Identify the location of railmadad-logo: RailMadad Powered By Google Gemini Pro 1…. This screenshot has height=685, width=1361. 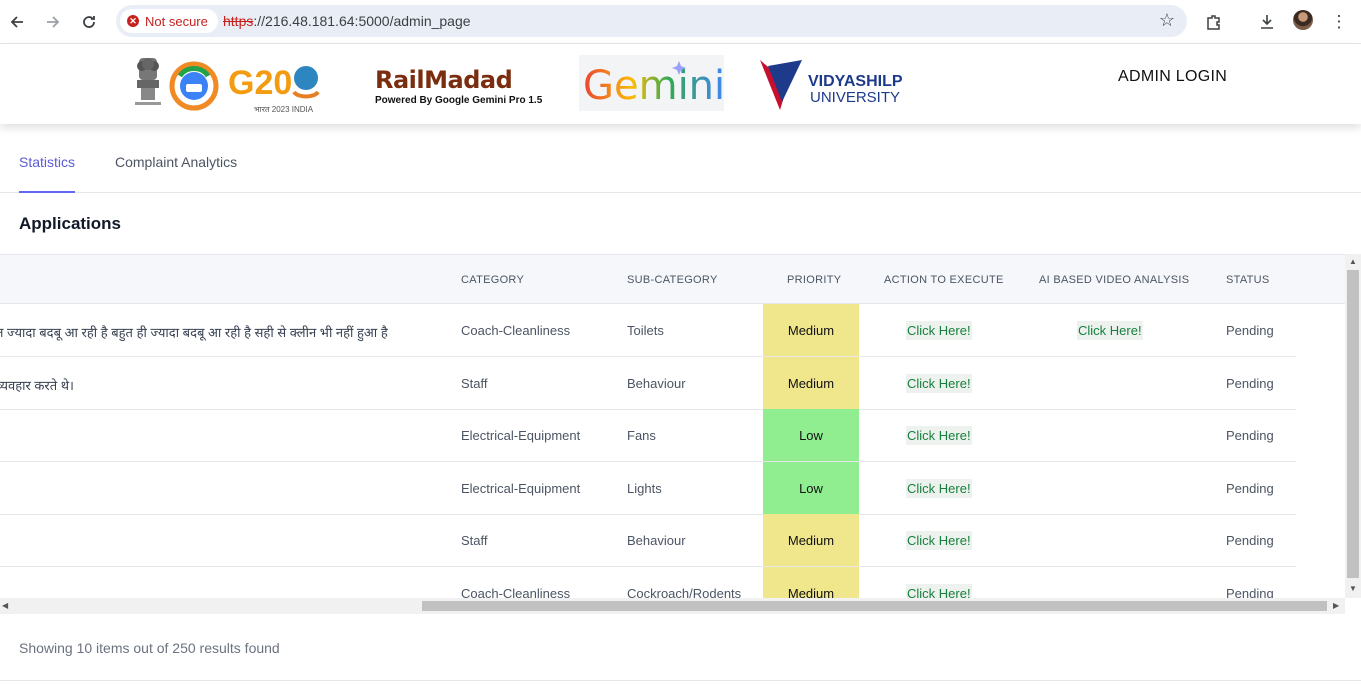
(460, 88).